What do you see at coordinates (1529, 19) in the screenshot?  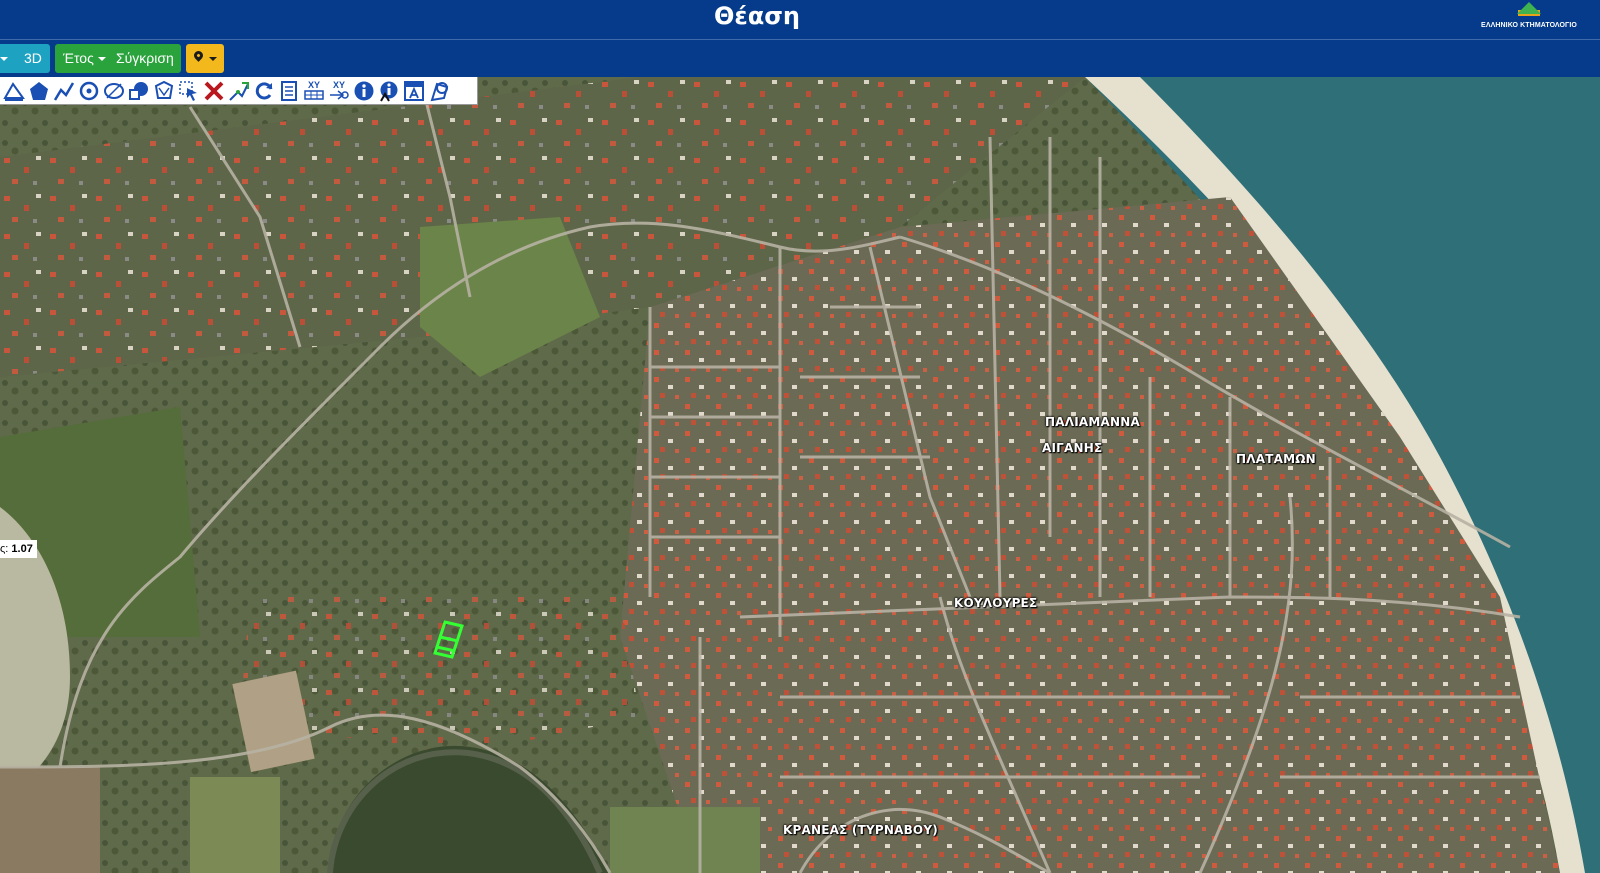 I see `ktimatologio-logo: ΕΛΛΗΝΙΚΟ ΚΤΗΜΑΤΟΛΟΓΙΟ` at bounding box center [1529, 19].